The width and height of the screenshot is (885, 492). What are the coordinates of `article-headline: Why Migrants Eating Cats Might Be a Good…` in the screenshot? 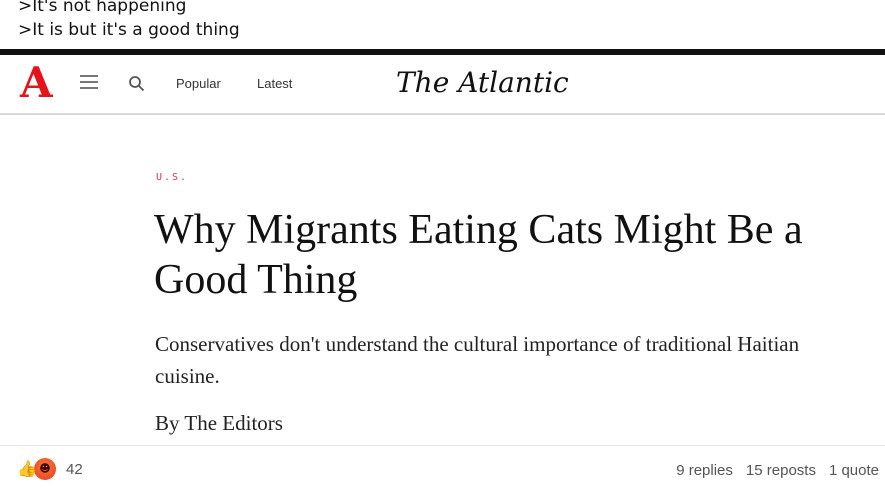 It's located at (478, 255).